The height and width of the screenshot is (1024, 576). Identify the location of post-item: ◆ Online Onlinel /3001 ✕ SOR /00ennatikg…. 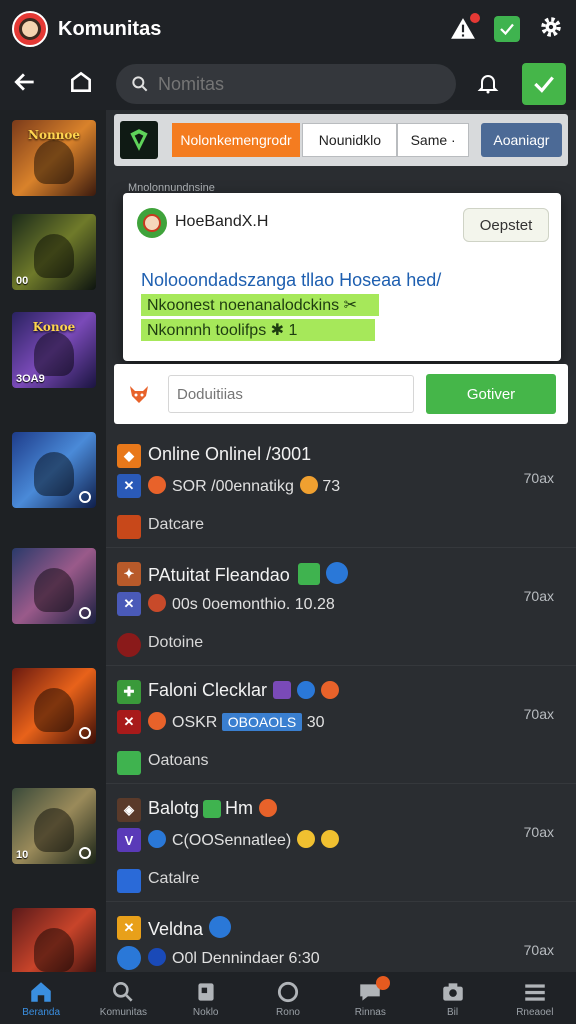
(341, 489).